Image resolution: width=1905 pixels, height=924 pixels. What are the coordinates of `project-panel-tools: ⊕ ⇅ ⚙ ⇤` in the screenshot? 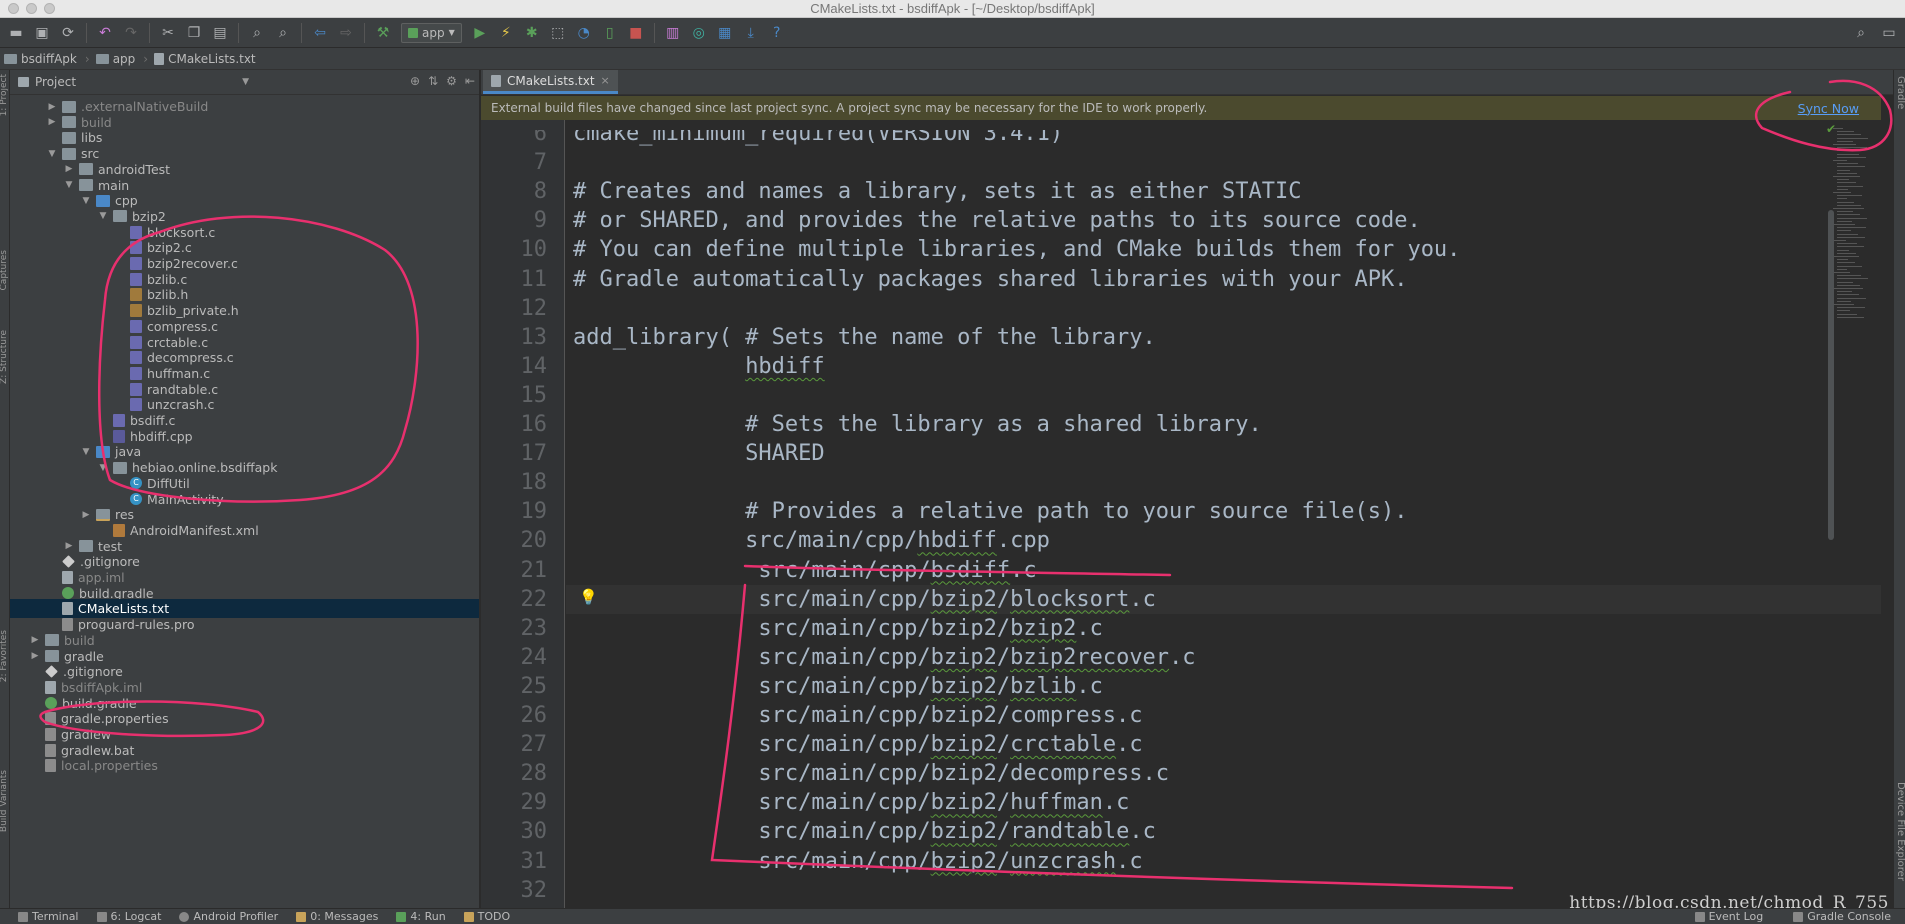 It's located at (442, 81).